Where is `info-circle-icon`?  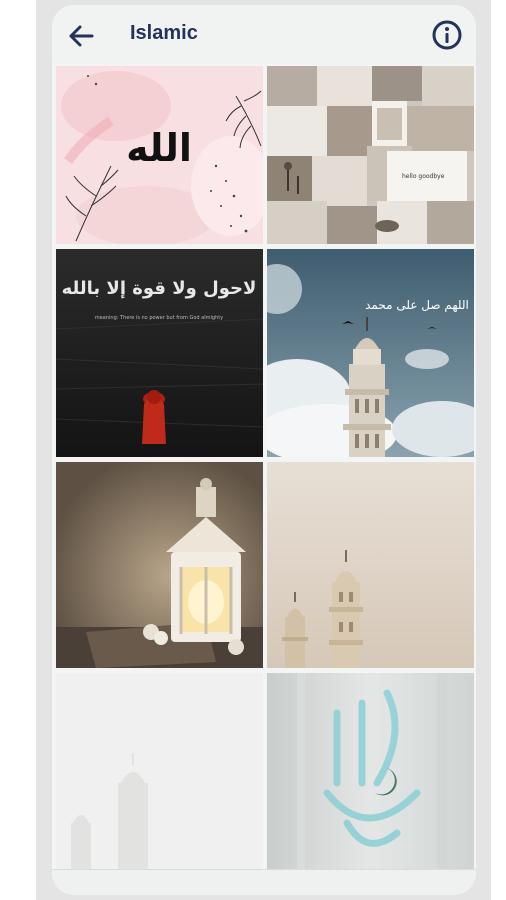 info-circle-icon is located at coordinates (447, 35).